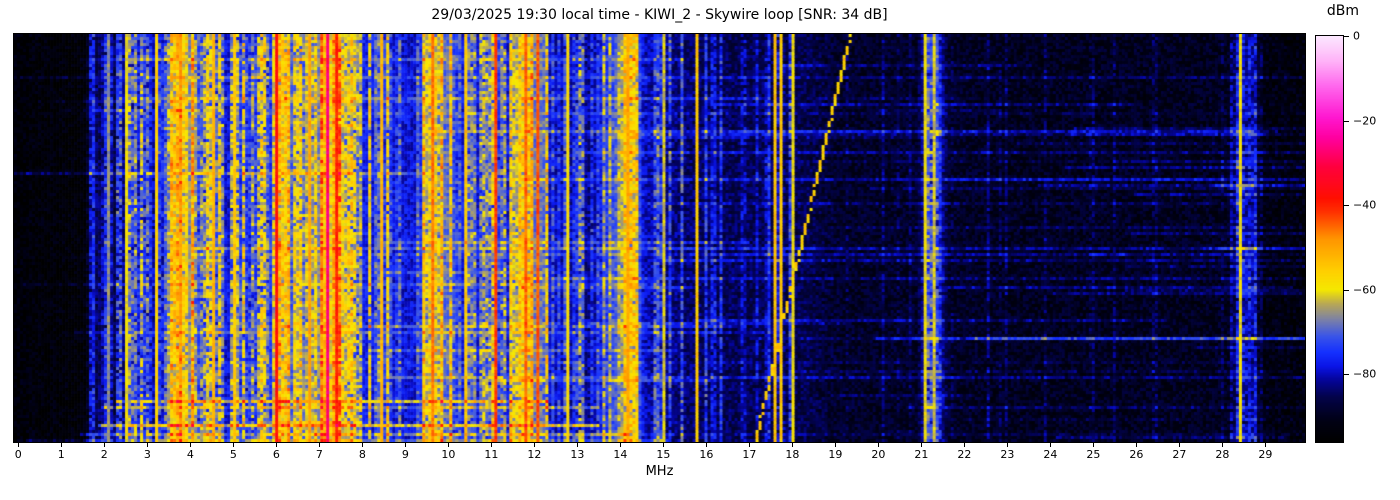 This screenshot has height=500, width=1400. Describe the element at coordinates (620, 454) in the screenshot. I see `x-tick-label: 14` at that location.